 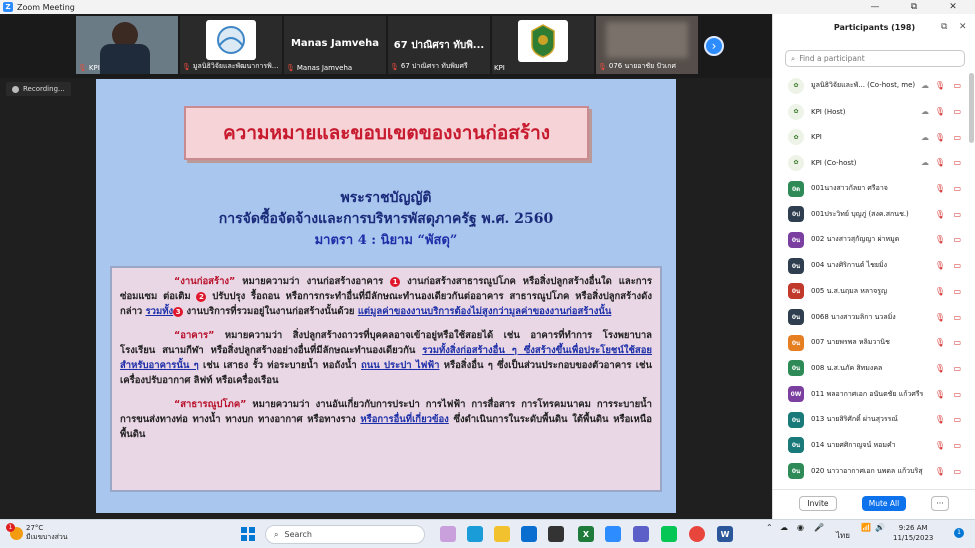 What do you see at coordinates (871, 369) in the screenshot?
I see `participant-row: 0น 008 น.ส.นภัค สิทมงคล 🎙 ▭` at bounding box center [871, 369].